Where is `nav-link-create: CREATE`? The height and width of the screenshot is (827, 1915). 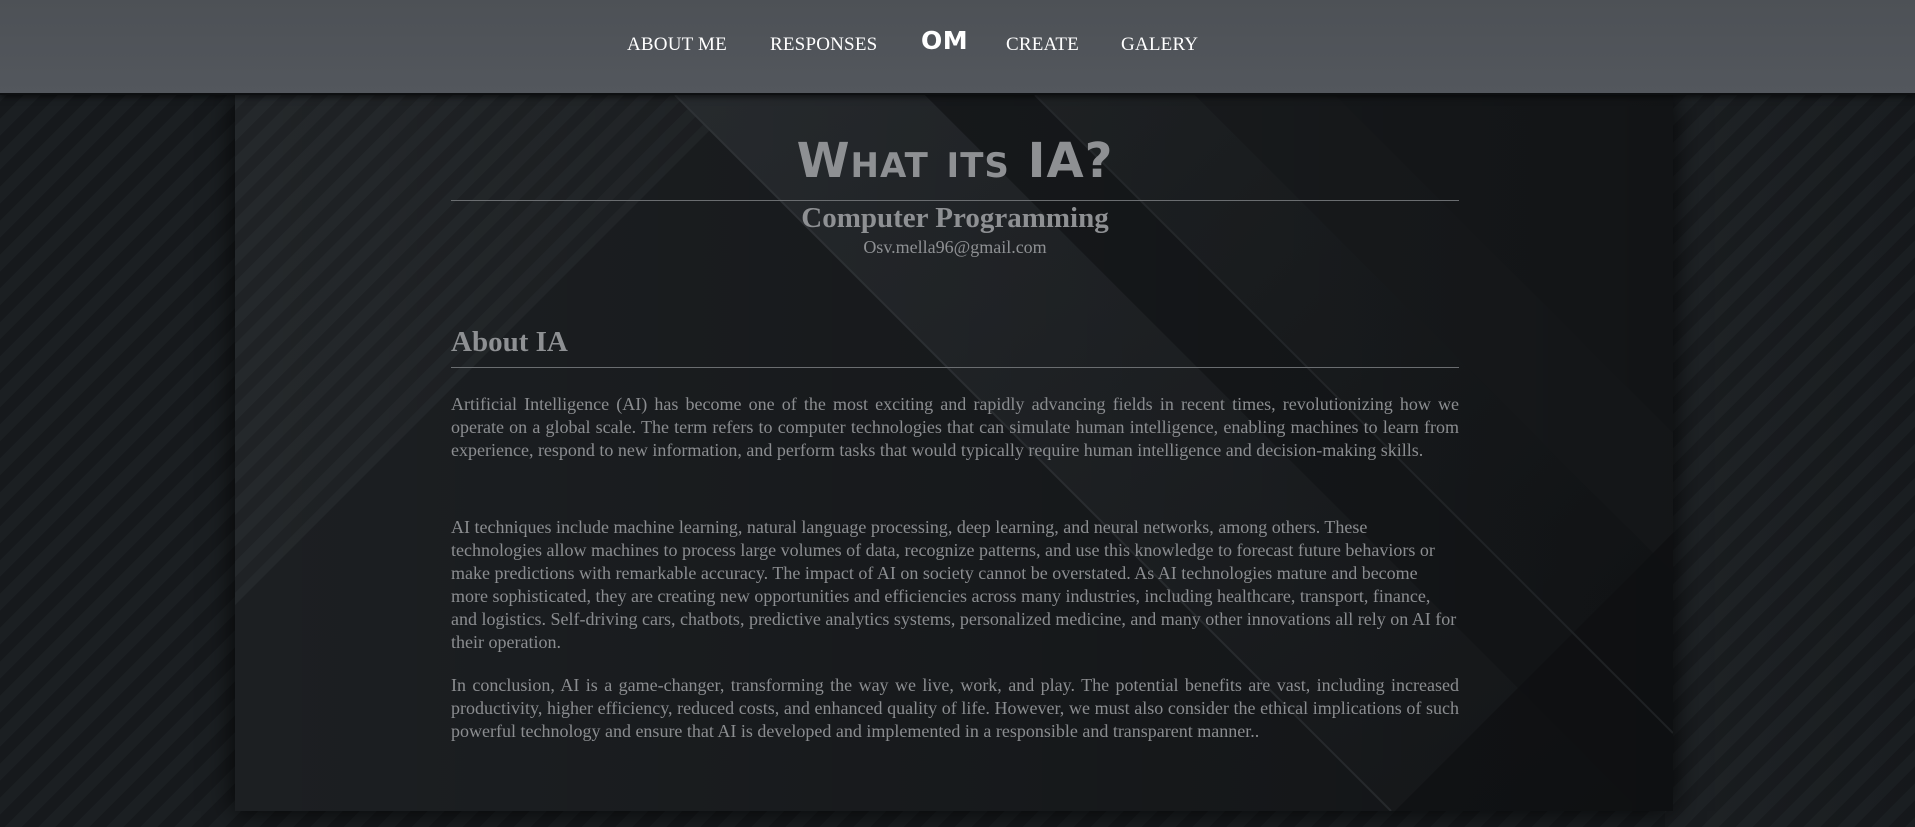
nav-link-create: CREATE is located at coordinates (1042, 45).